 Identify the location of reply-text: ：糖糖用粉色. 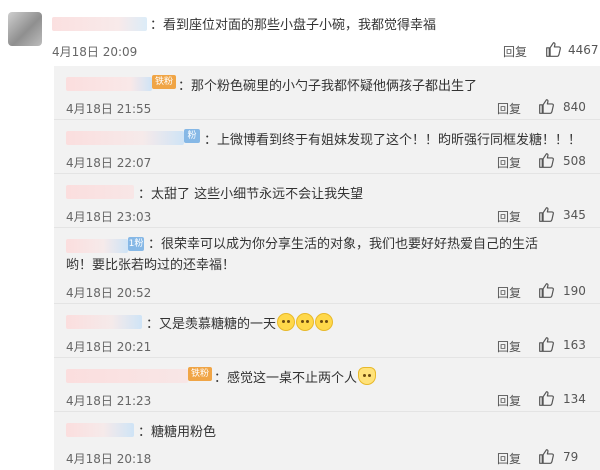
(177, 432).